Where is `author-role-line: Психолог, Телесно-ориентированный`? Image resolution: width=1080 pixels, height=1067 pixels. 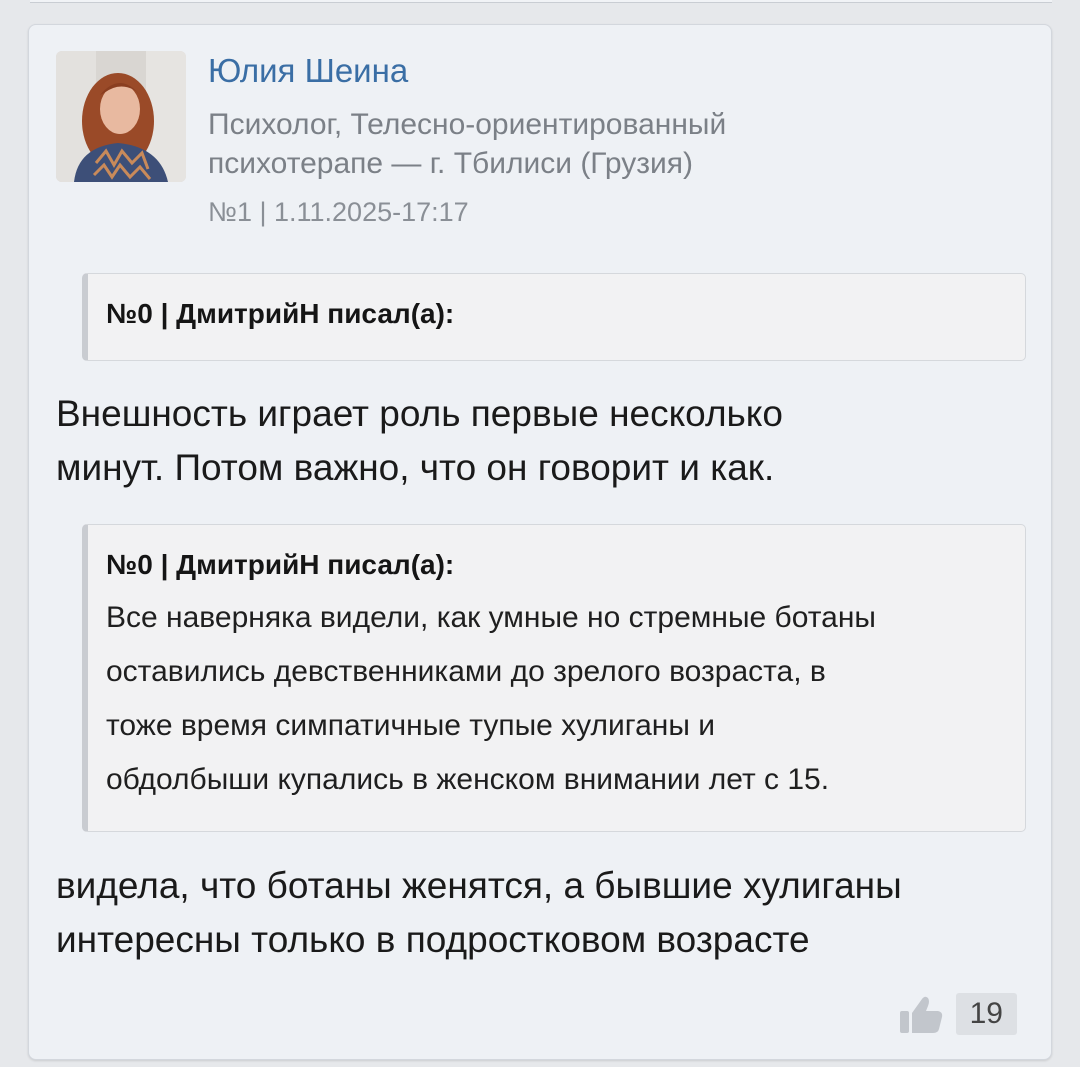 author-role-line: Психолог, Телесно-ориентированный is located at coordinates (467, 124).